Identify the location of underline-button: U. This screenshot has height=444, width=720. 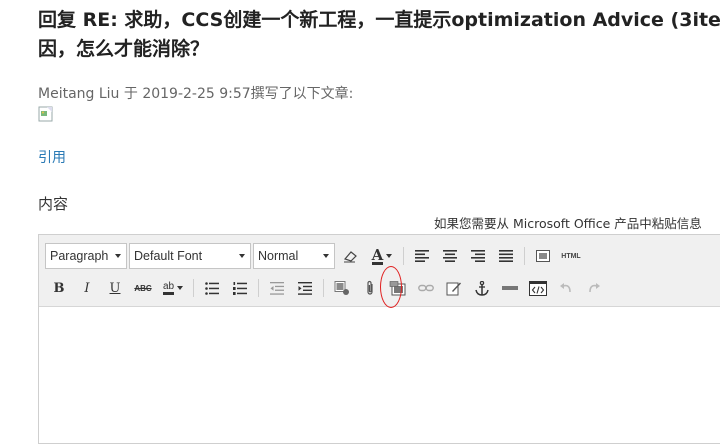
(115, 288).